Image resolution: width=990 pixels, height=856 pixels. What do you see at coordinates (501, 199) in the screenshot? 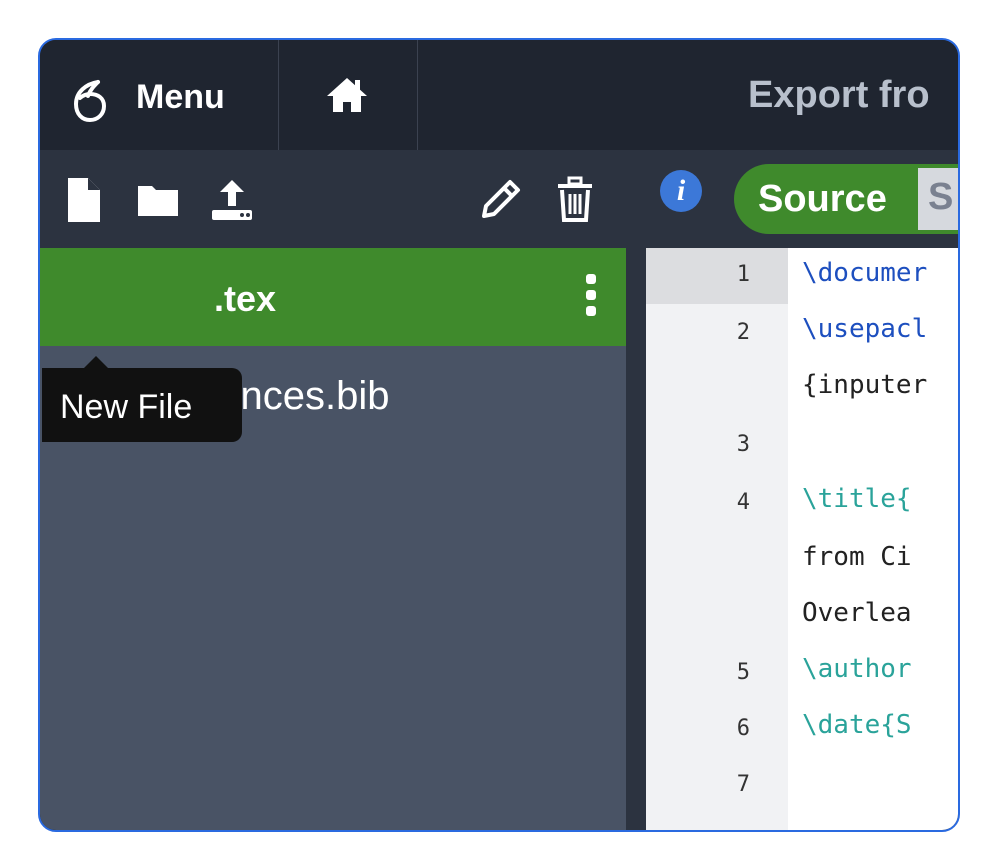
I see `rename-pencil-icon` at bounding box center [501, 199].